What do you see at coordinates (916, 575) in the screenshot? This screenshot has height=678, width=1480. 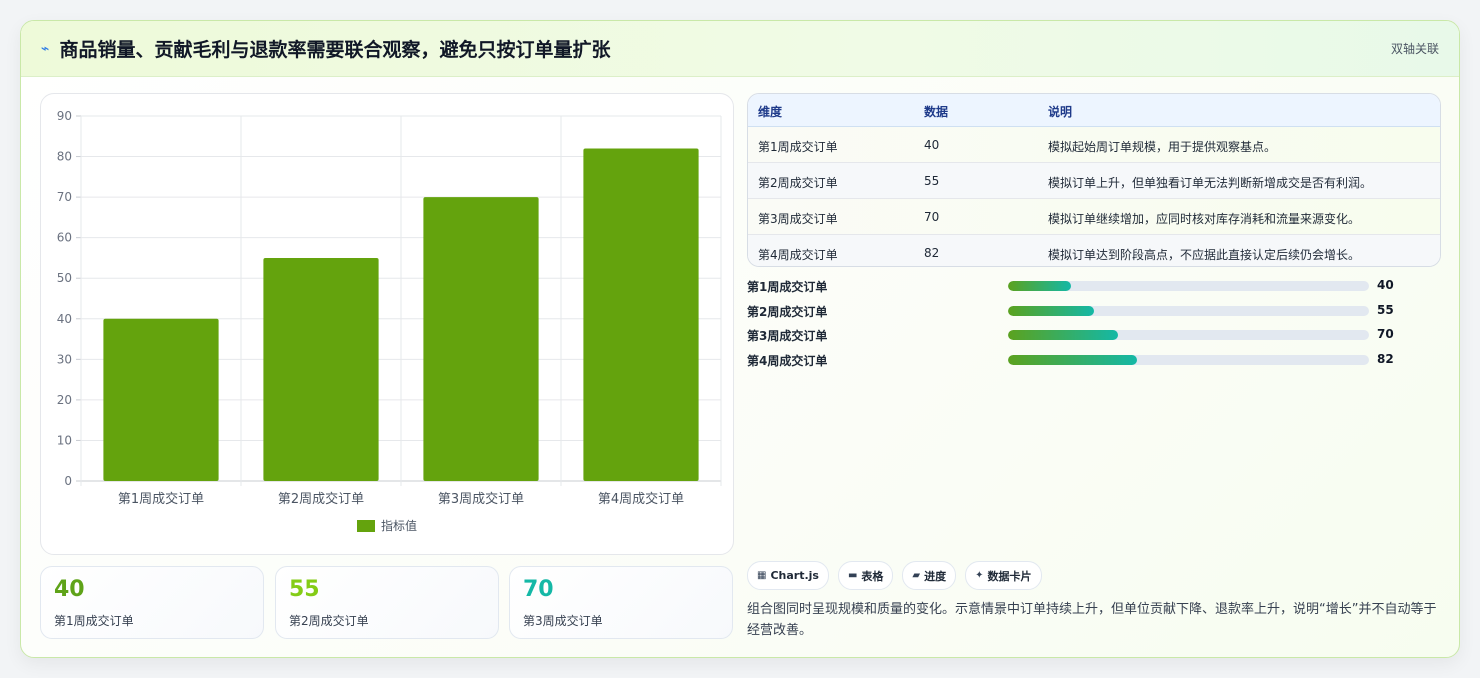 I see `progress-icon: ▰` at bounding box center [916, 575].